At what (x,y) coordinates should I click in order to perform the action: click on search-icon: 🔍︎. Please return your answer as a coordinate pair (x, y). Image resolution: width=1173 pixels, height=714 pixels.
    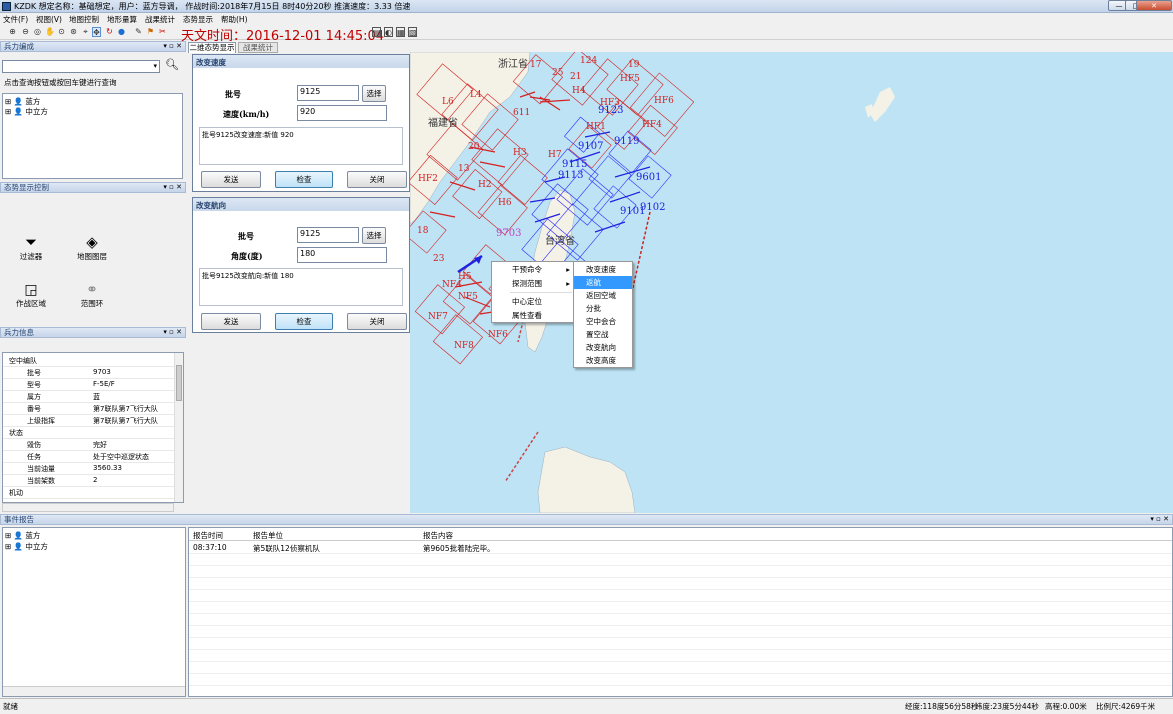
    Looking at the image, I should click on (172, 64).